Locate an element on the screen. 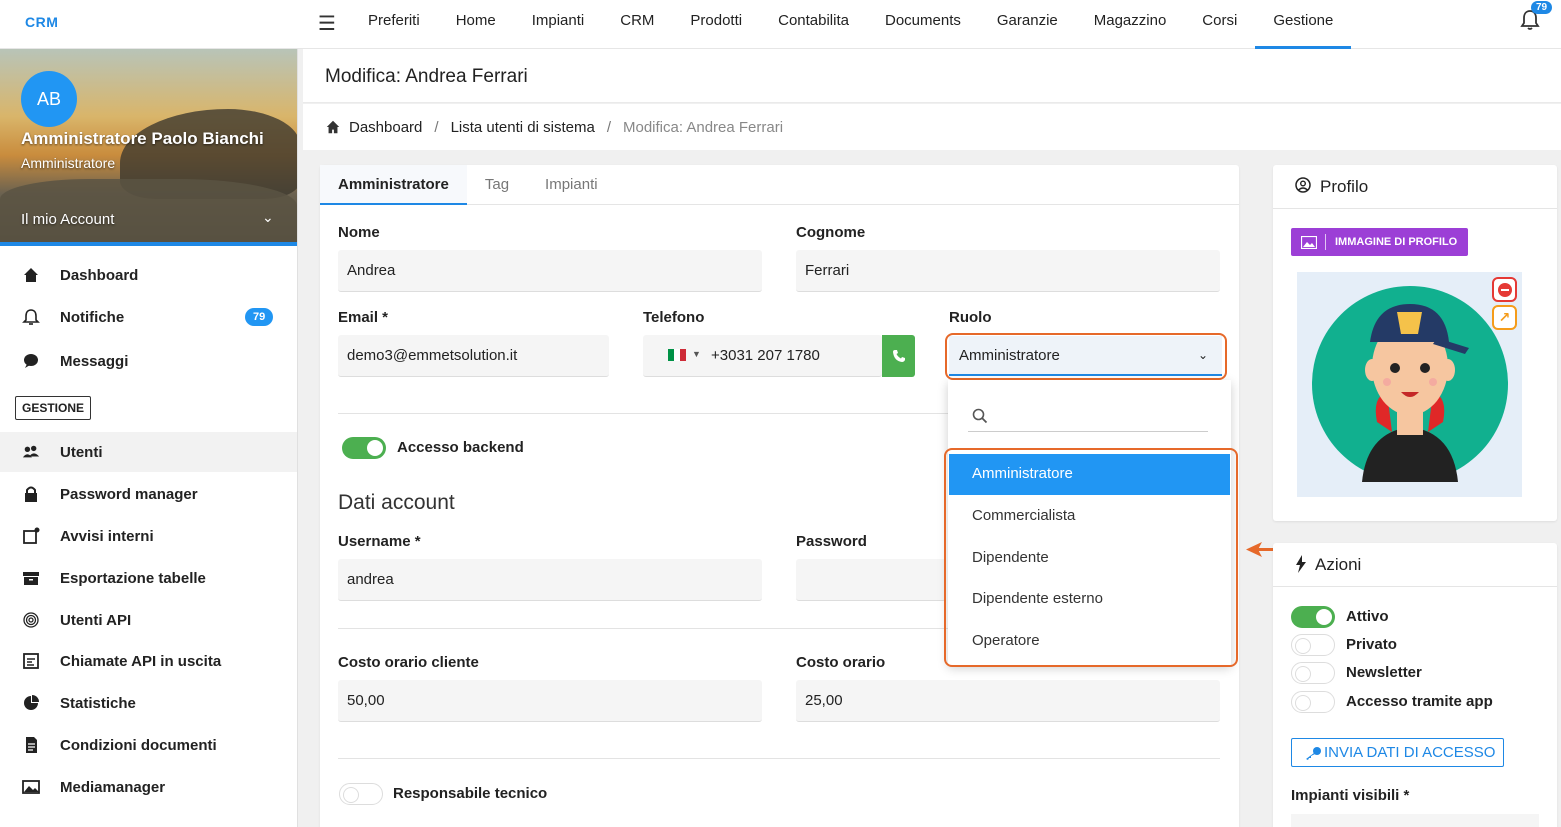 The height and width of the screenshot is (827, 1561). sidebar-item-label: Esportazione tabelle is located at coordinates (133, 578).